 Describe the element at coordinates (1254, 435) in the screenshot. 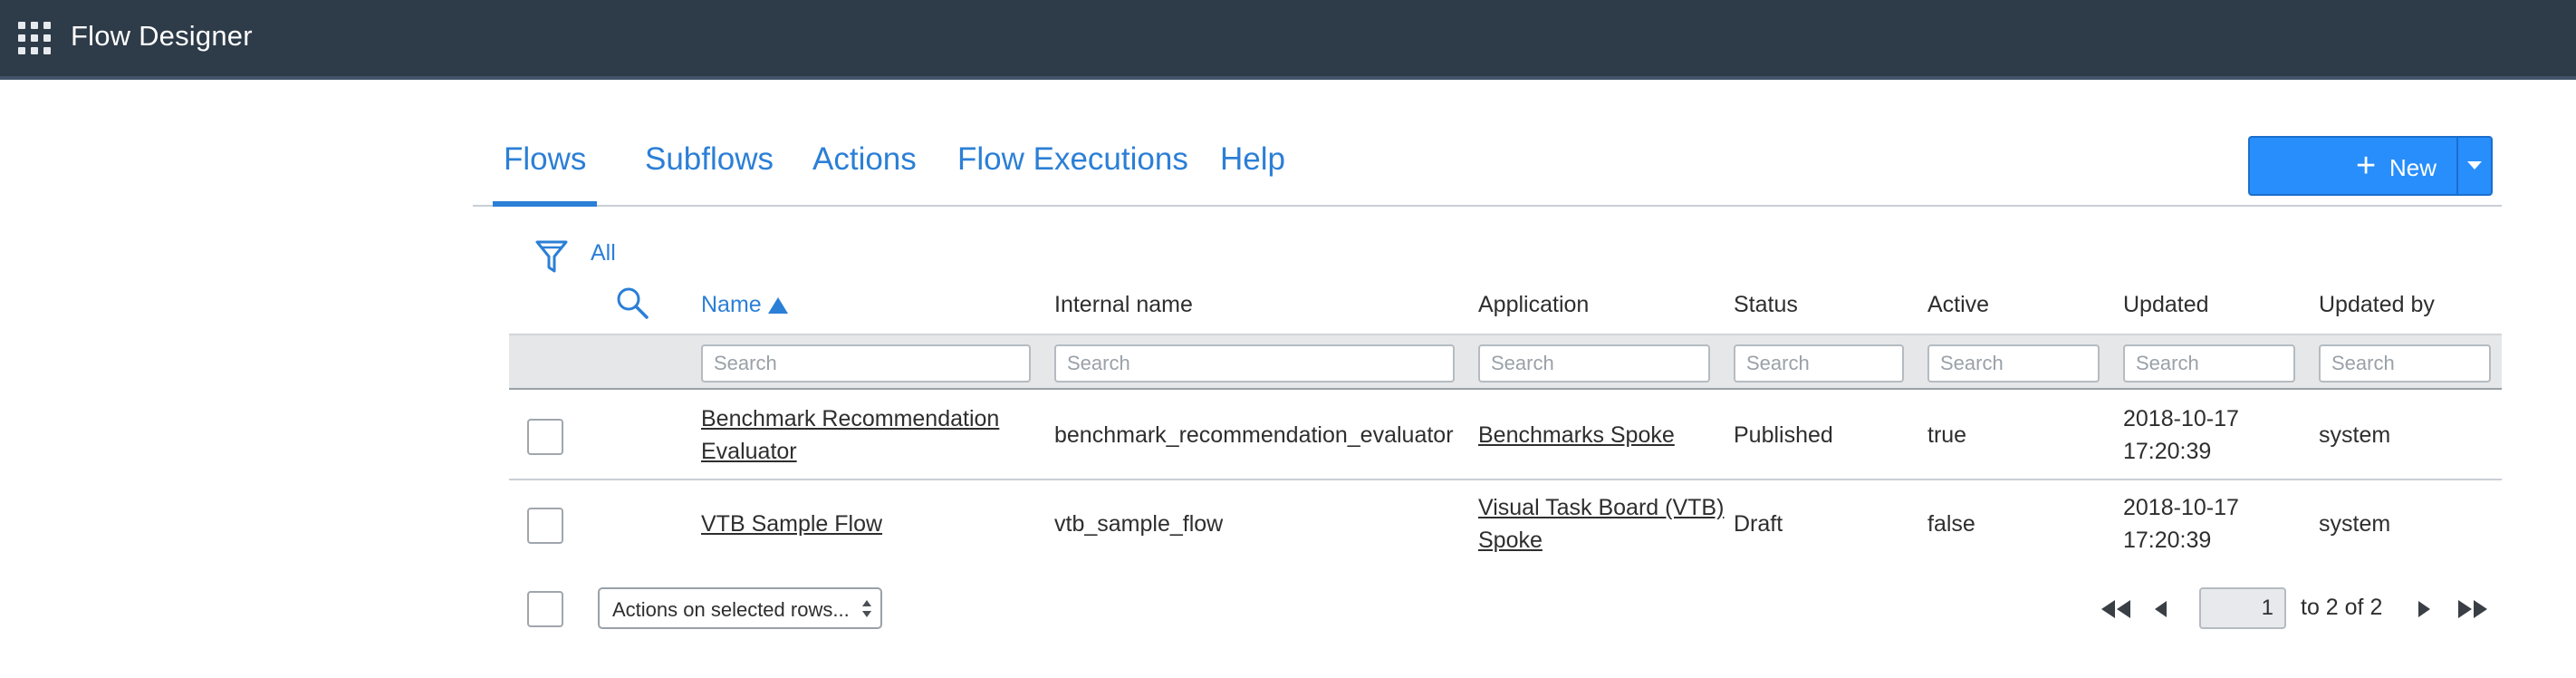

I see `row-internal-name: benchmark_recommendation_evaluator` at that location.